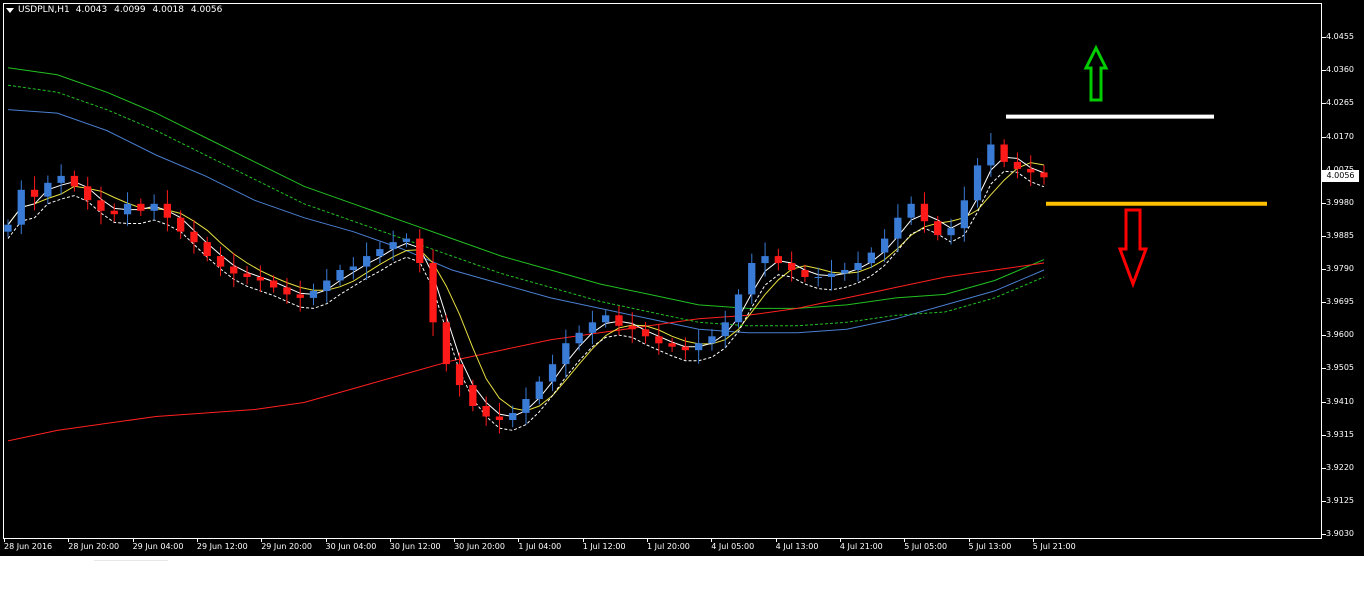 This screenshot has height=600, width=1364. Describe the element at coordinates (10, 10) in the screenshot. I see `chart-menu-arrow-icon` at that location.